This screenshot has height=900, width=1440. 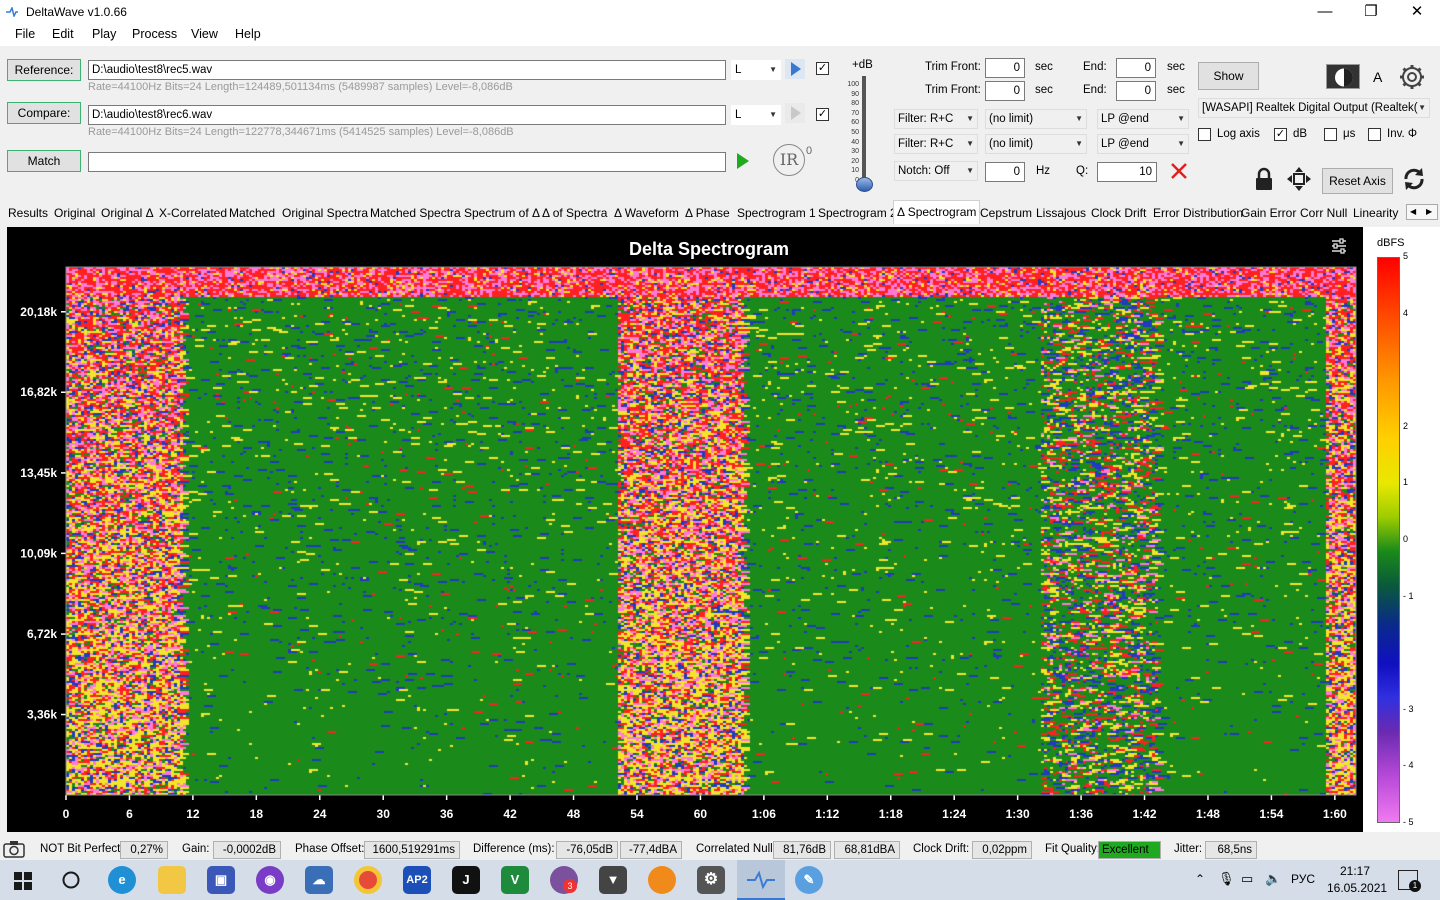 I want to click on tab-lissajous: Lissajous, so click(x=1061, y=213).